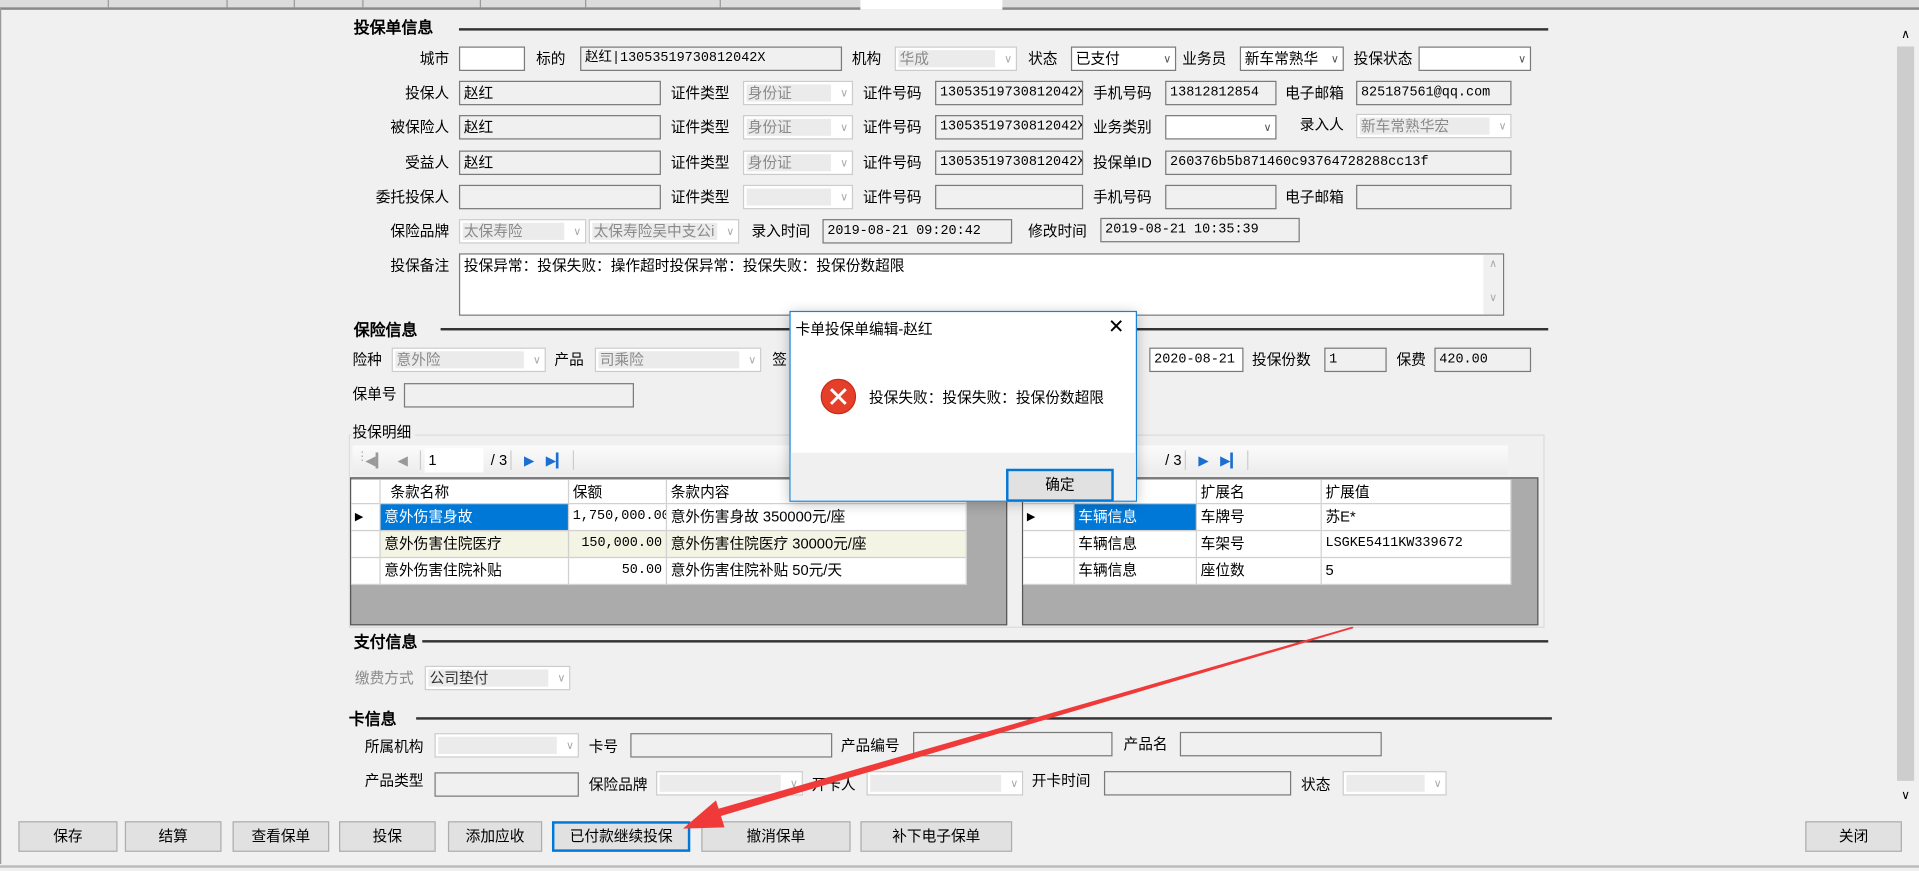 This screenshot has width=1919, height=871. I want to click on arrow-shaft, so click(1029, 723).